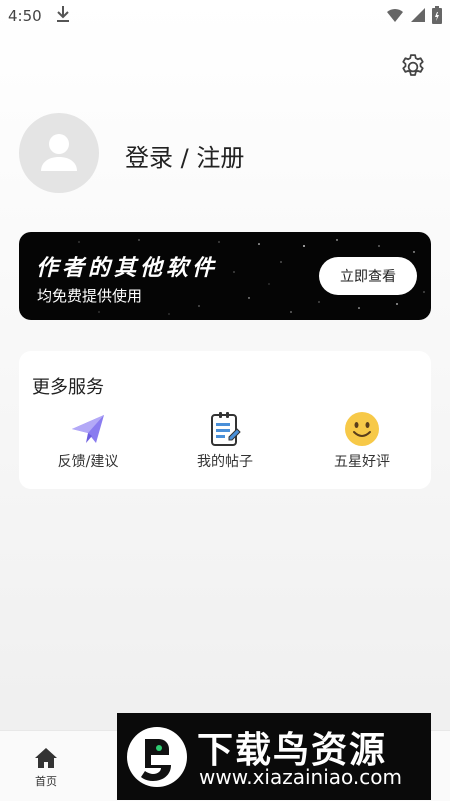  I want to click on signal-icon, so click(418, 17).